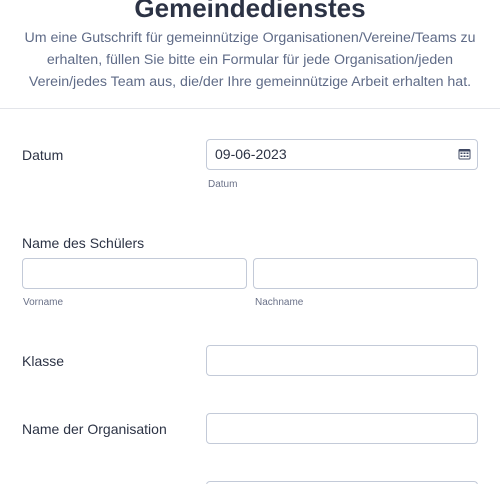 The width and height of the screenshot is (500, 484). I want to click on form-title: Gemeindedienstes, so click(250, 11).